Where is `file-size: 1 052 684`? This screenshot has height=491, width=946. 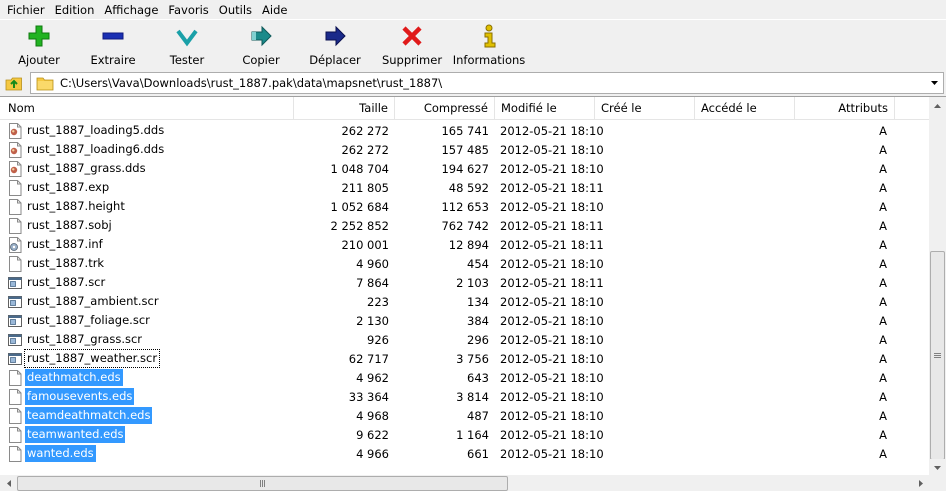
file-size: 1 052 684 is located at coordinates (359, 206).